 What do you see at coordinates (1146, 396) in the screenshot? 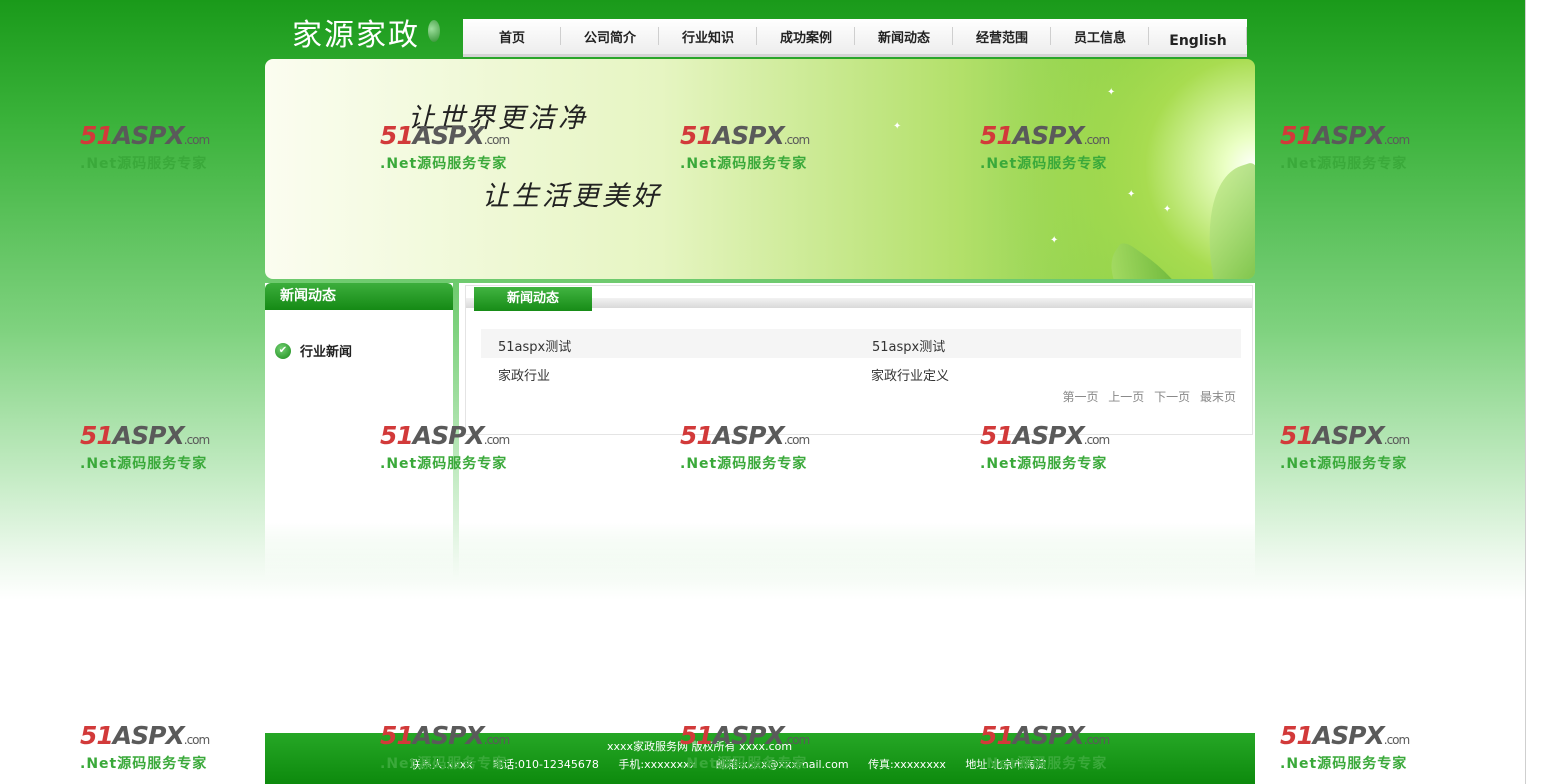
I see `pagination: 第一页 上一页 下一页 最末页` at bounding box center [1146, 396].